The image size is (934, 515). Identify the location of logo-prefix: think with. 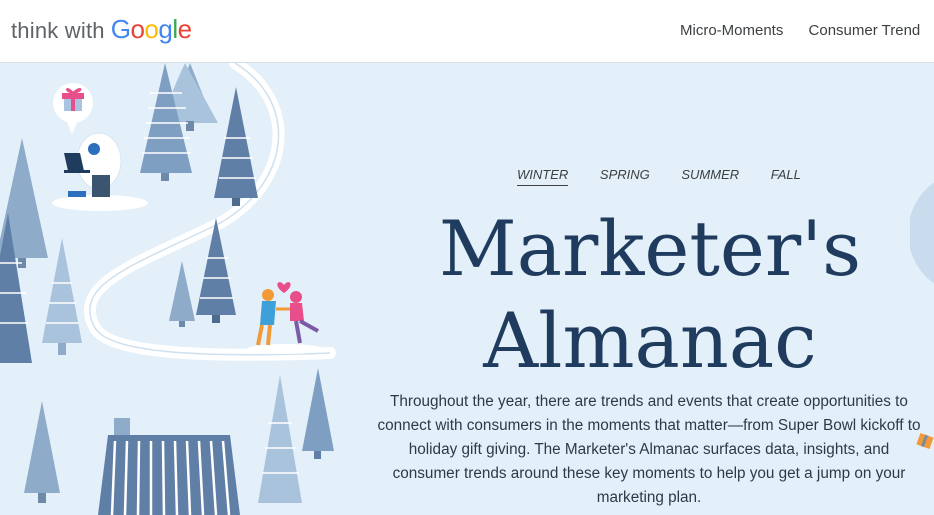
(58, 30).